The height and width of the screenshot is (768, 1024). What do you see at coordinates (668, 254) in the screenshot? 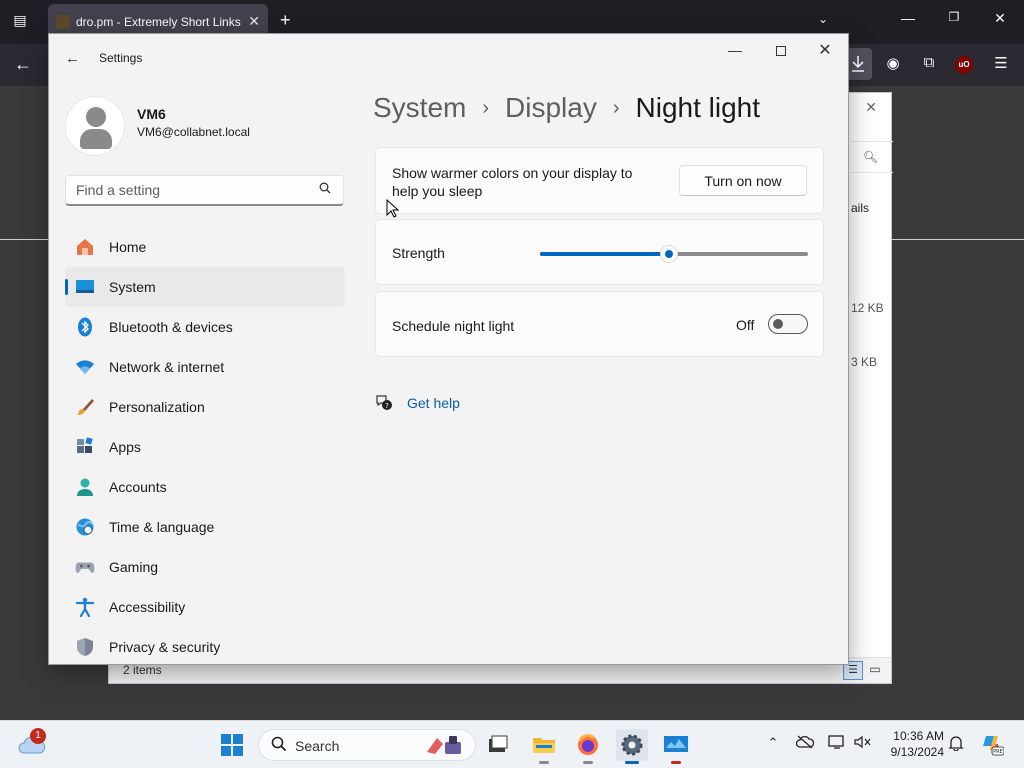
I see `slider-thumb` at bounding box center [668, 254].